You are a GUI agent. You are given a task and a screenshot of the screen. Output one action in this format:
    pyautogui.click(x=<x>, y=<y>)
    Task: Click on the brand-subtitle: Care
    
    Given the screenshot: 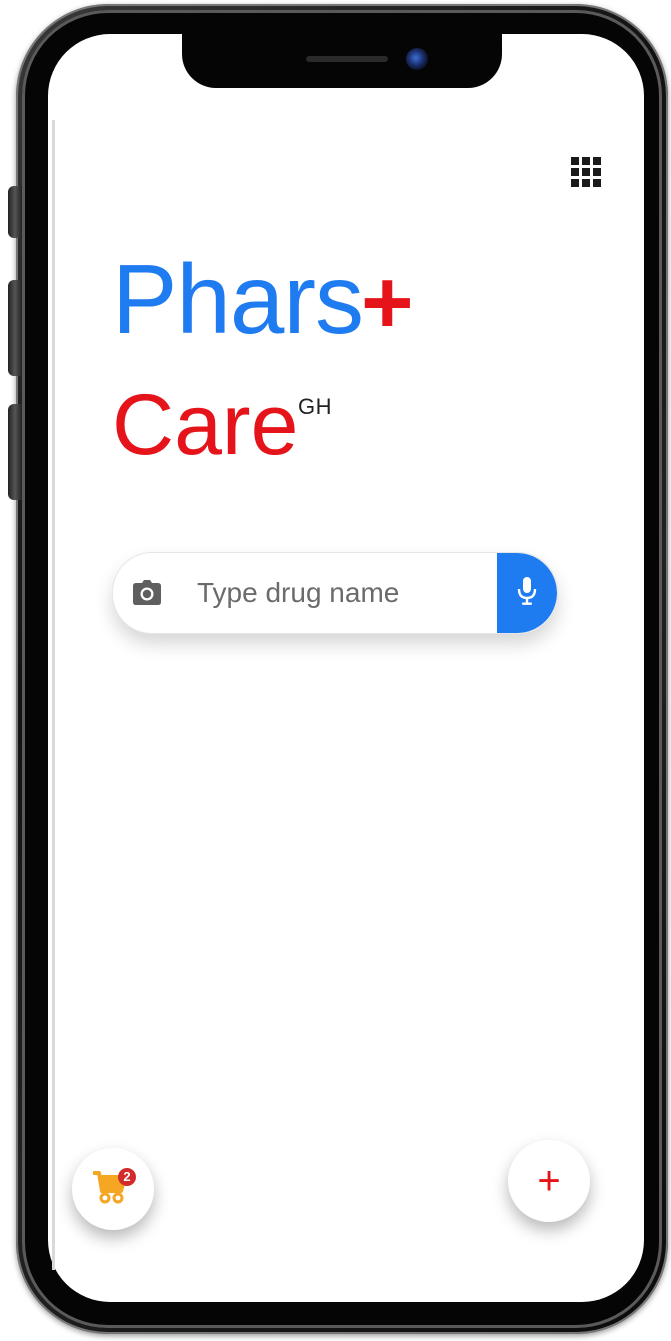 What is the action you would take?
    pyautogui.click(x=205, y=425)
    